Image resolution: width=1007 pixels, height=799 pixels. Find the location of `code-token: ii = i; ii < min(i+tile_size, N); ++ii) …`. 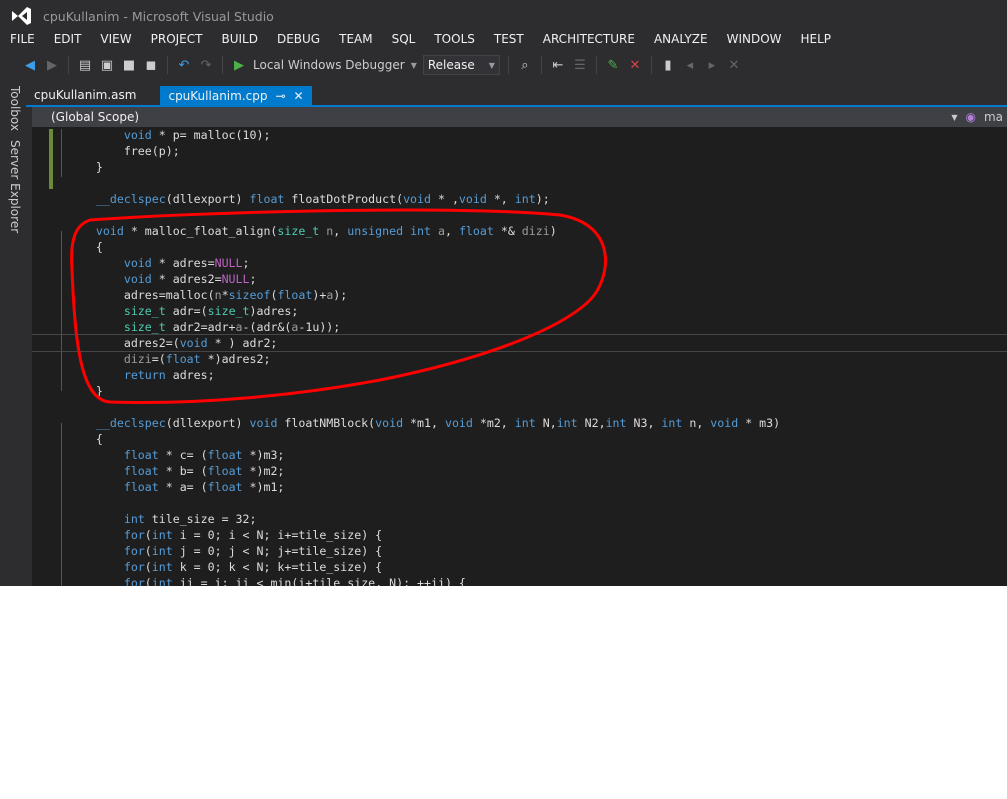

code-token: ii = i; ii < min(i+tile_size, N); ++ii) … is located at coordinates (319, 581).